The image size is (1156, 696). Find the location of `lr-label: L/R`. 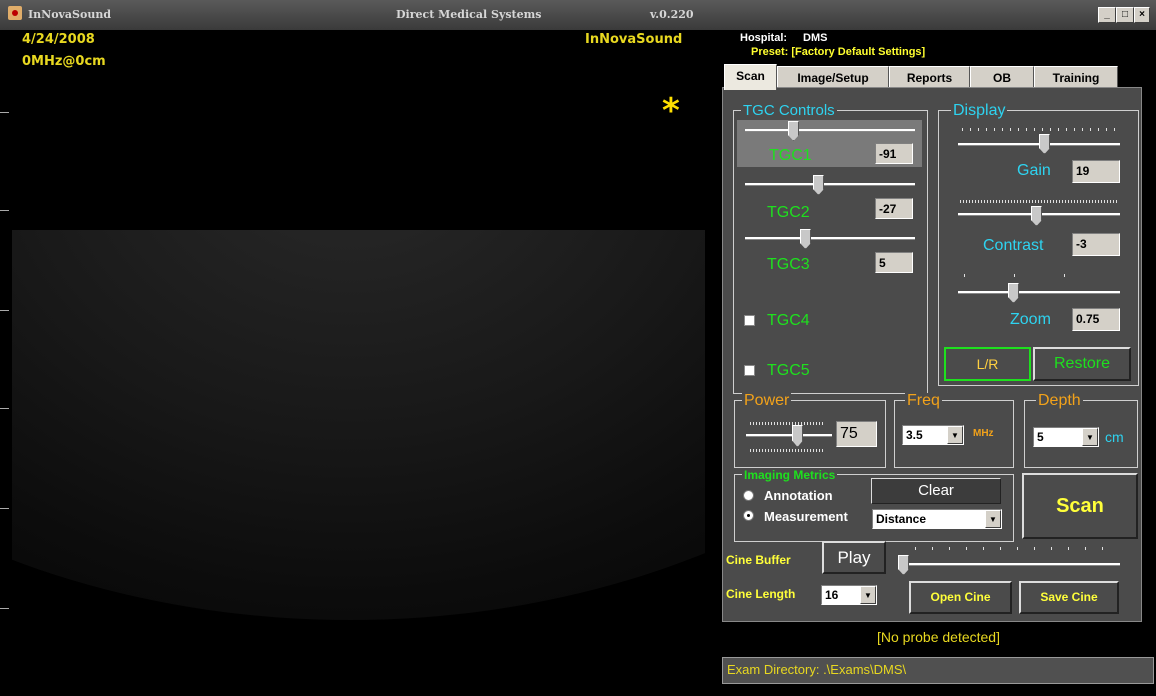

lr-label: L/R is located at coordinates (987, 364).